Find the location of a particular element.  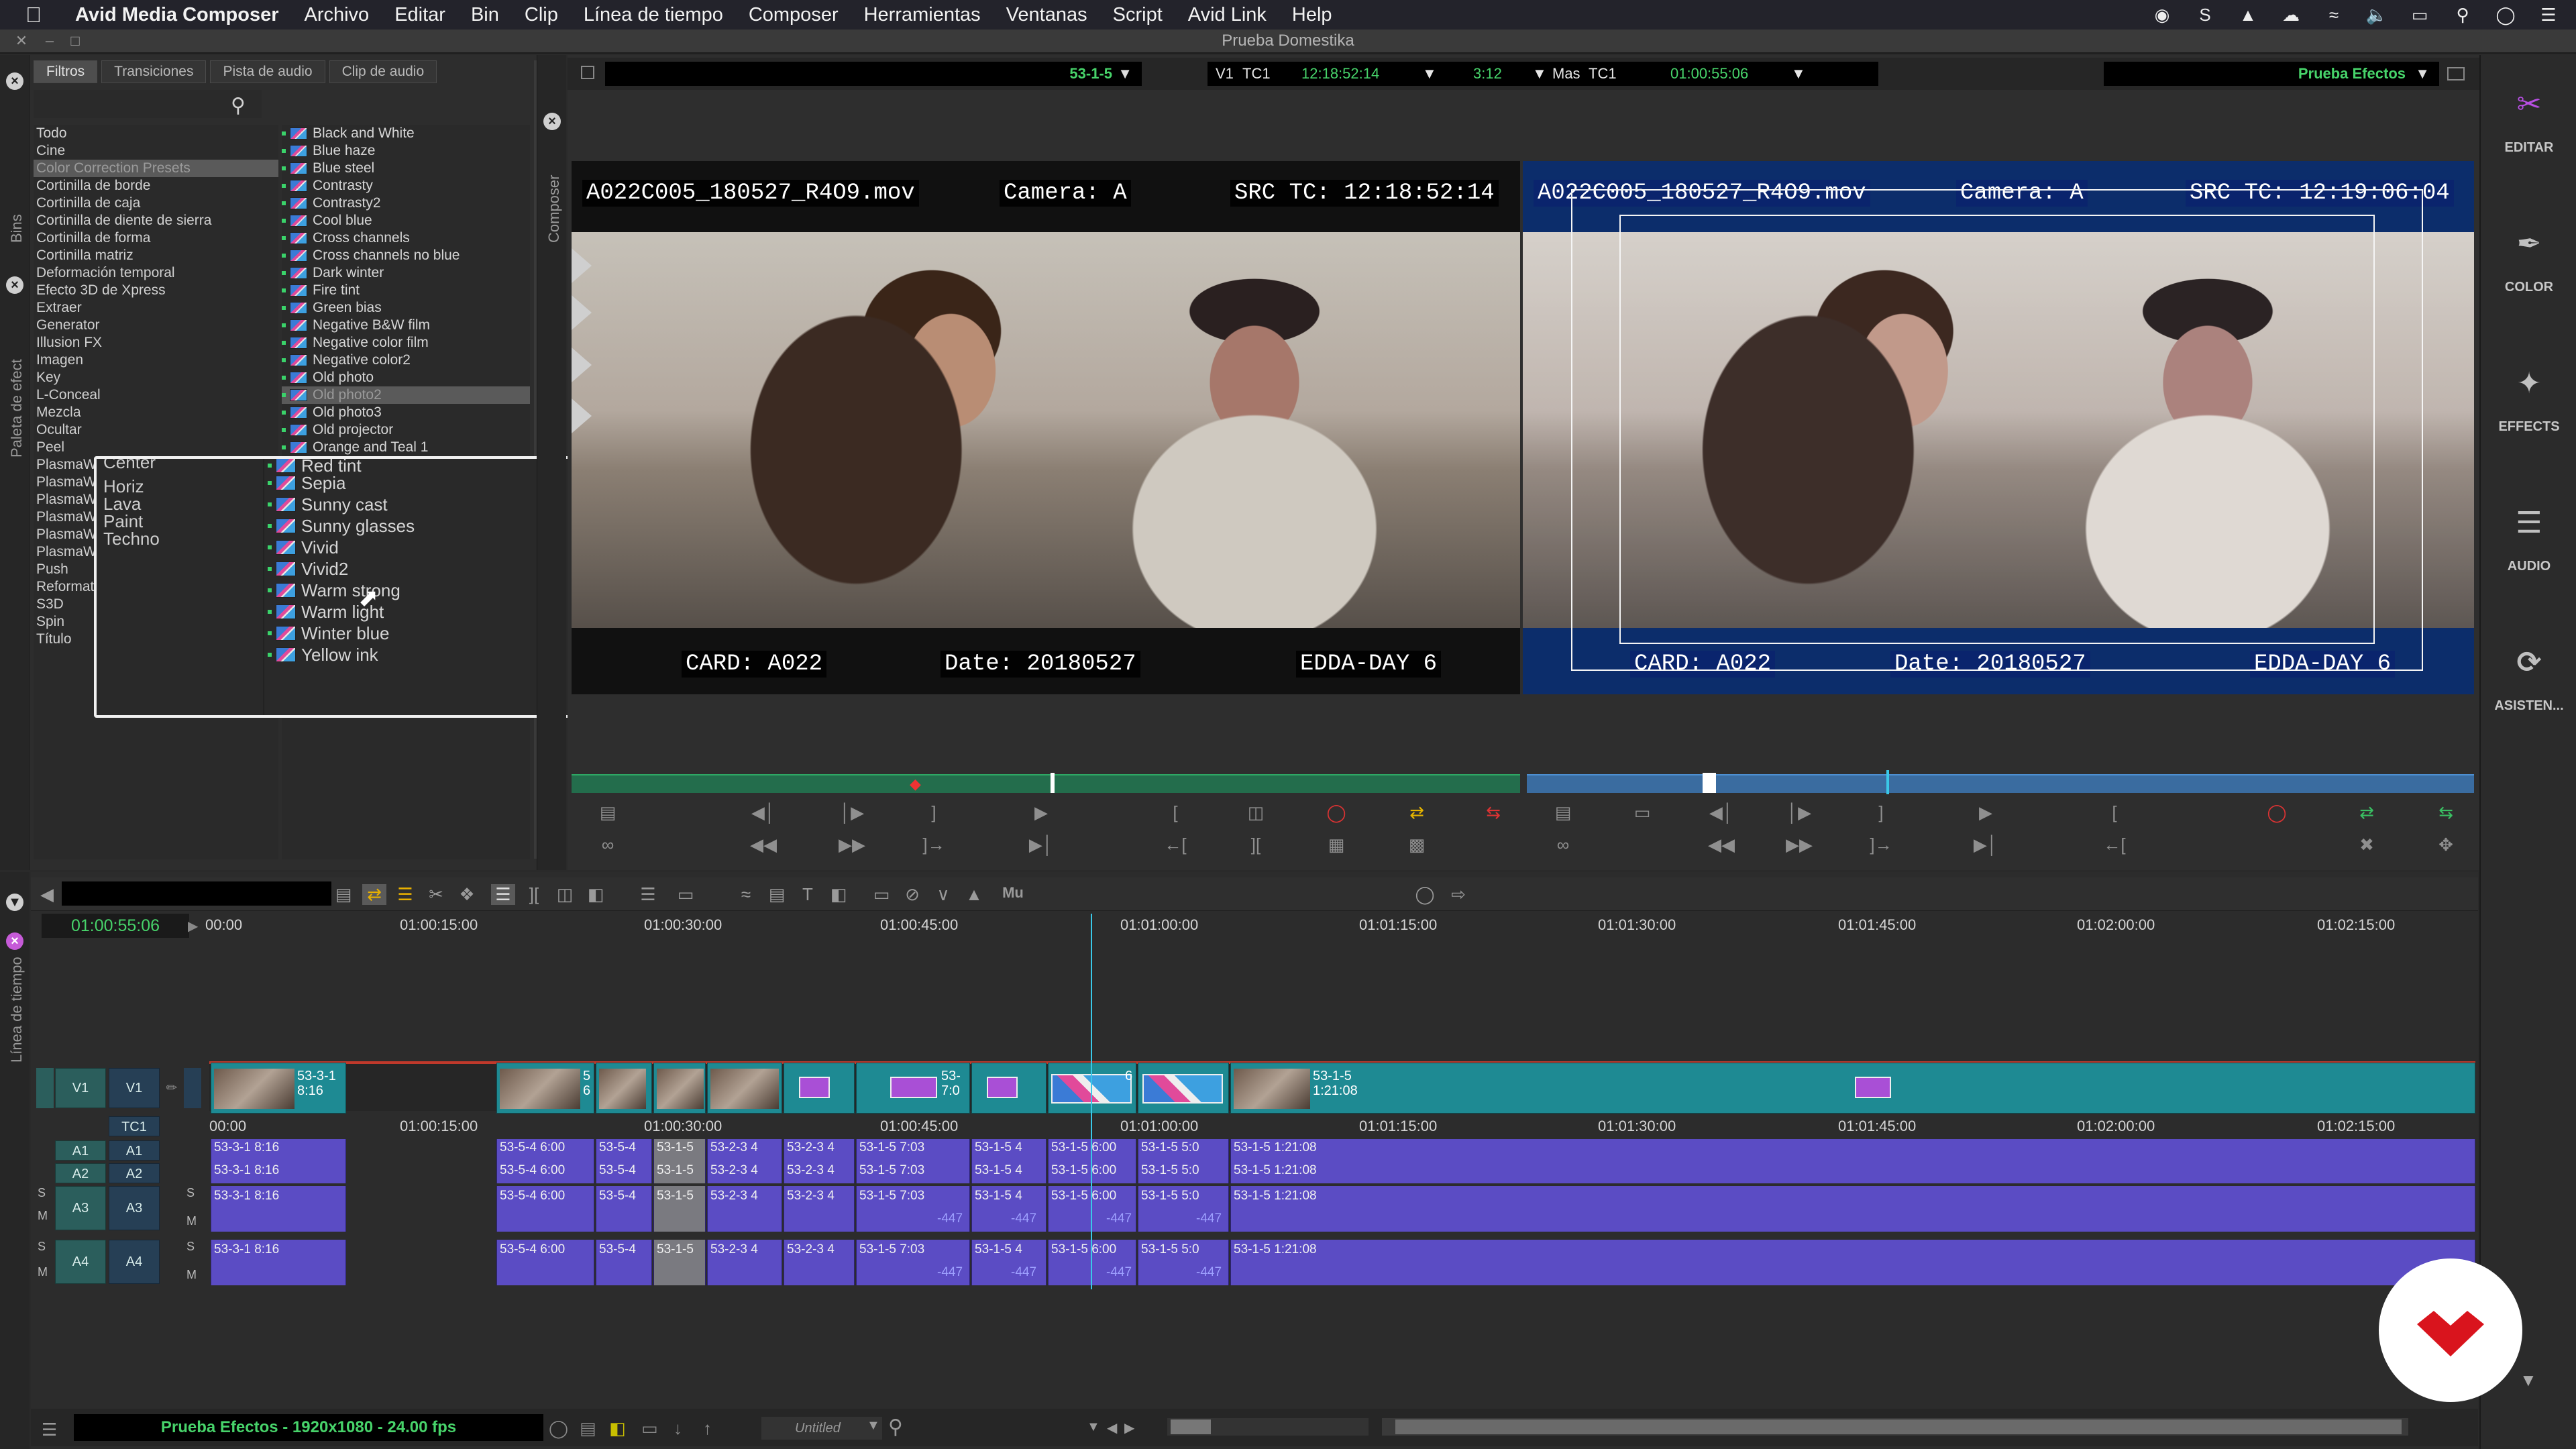

timeline-zoom-thumb is located at coordinates (1191, 1426).